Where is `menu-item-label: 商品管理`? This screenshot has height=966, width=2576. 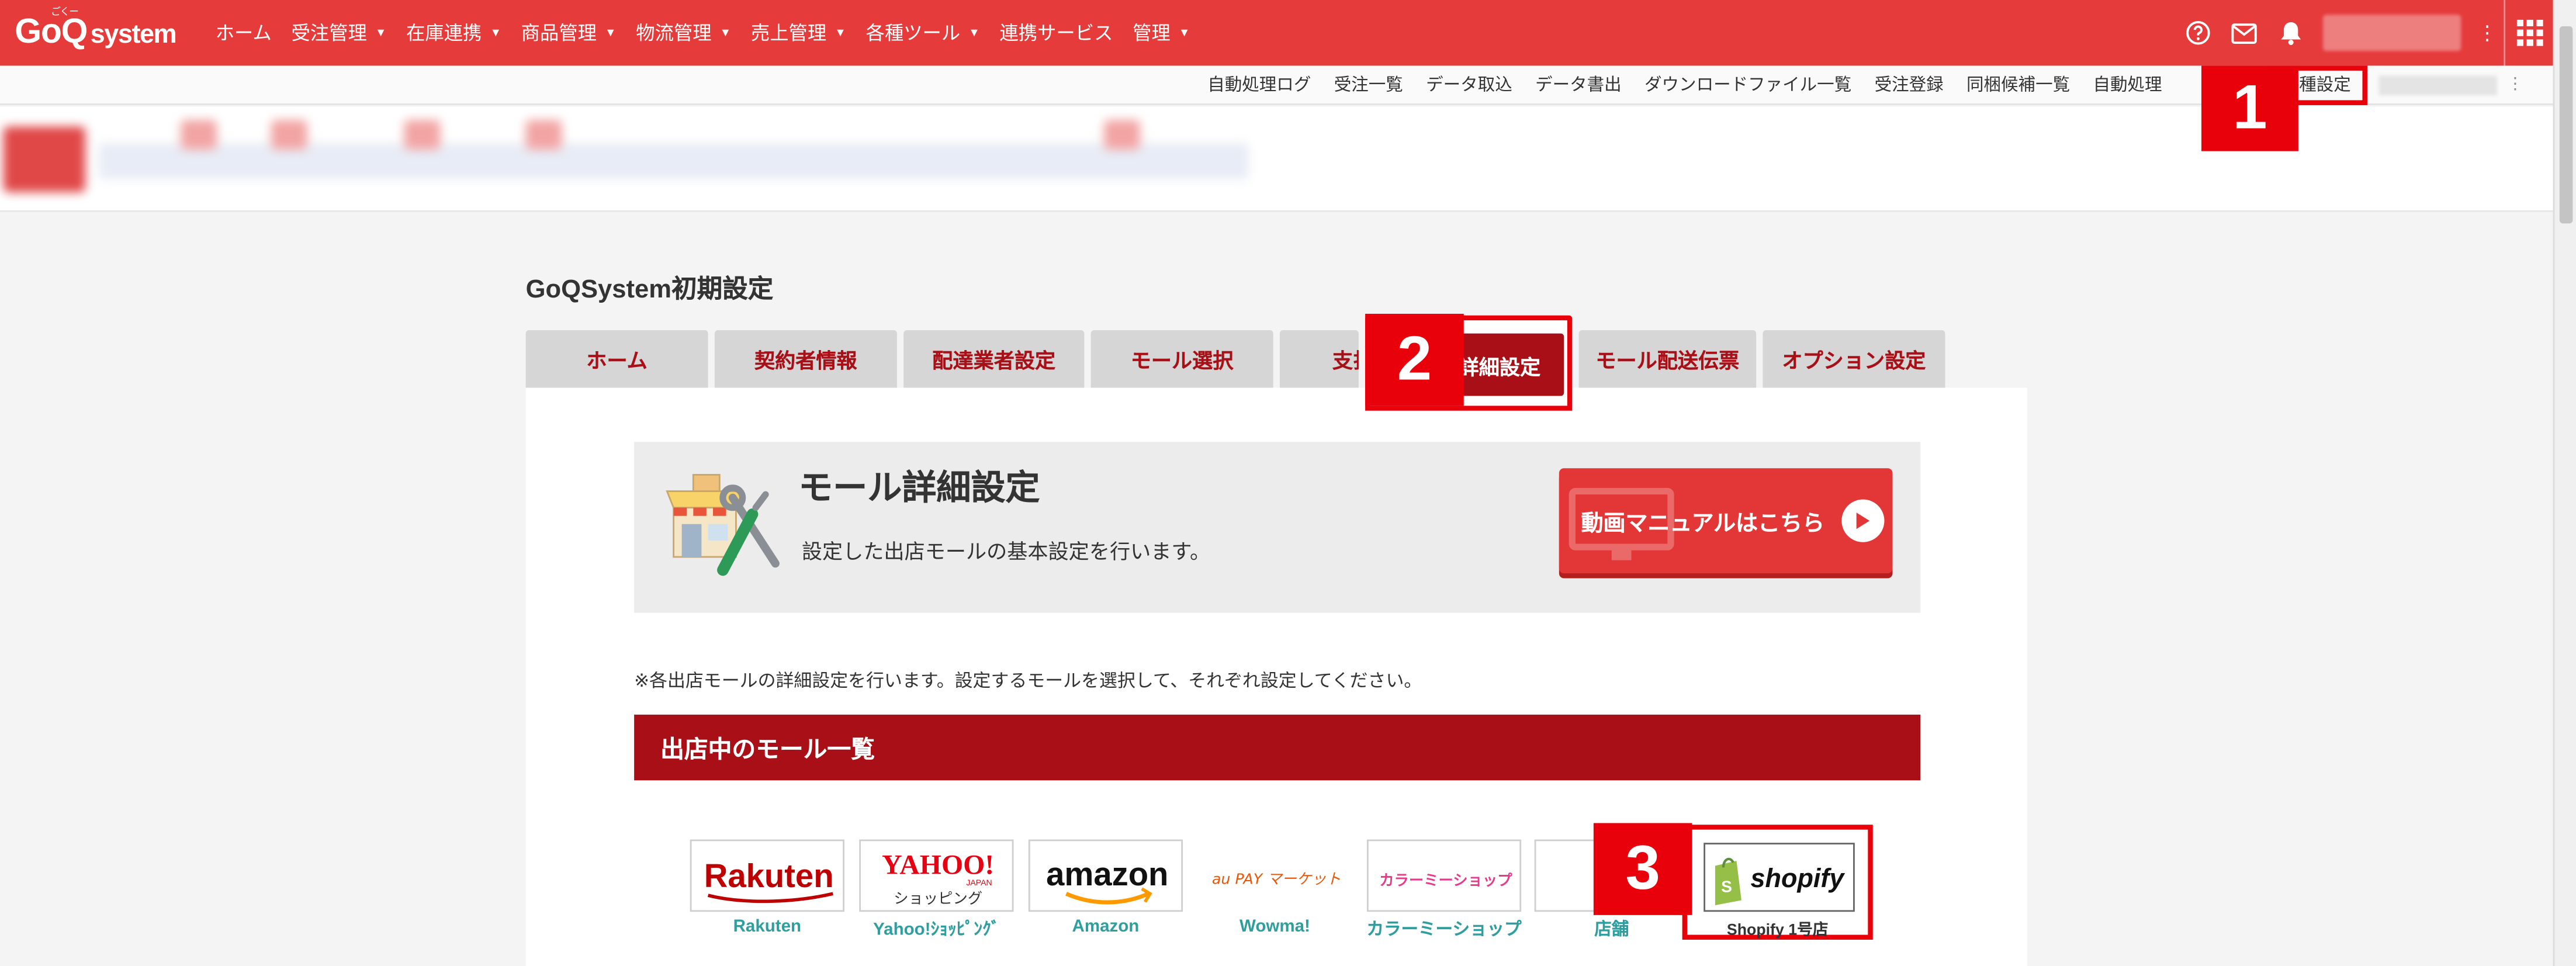 menu-item-label: 商品管理 is located at coordinates (559, 34).